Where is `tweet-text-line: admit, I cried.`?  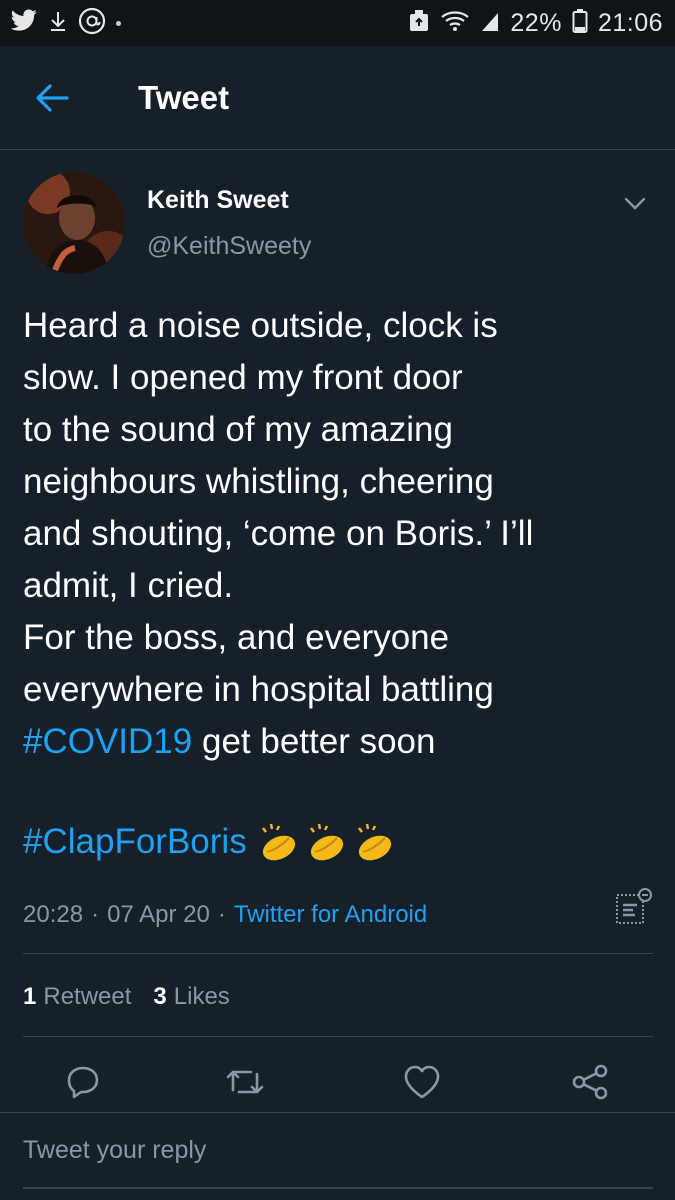
tweet-text-line: admit, I cried. is located at coordinates (128, 585).